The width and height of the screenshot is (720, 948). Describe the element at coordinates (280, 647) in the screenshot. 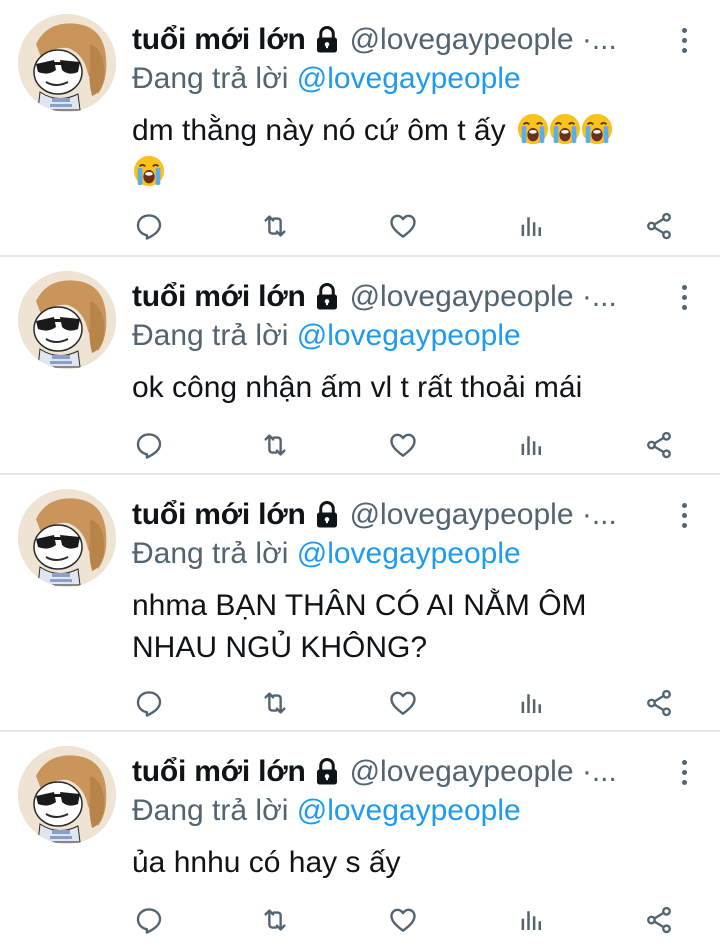

I see `tweet-text-line: NHAU NGỦ KHÔNG?` at that location.